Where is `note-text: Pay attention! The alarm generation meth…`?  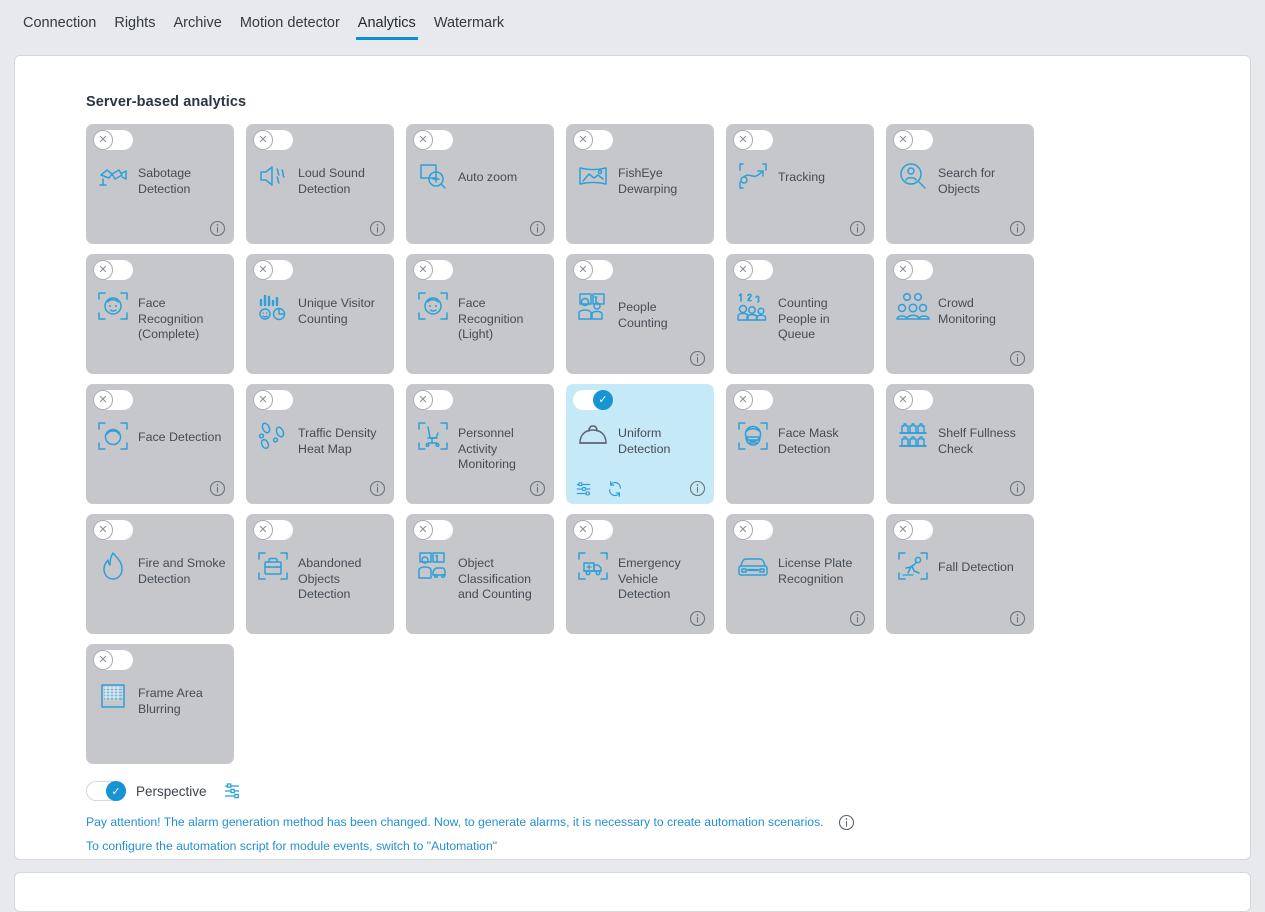
note-text: Pay attention! The alarm generation meth… is located at coordinates (455, 822).